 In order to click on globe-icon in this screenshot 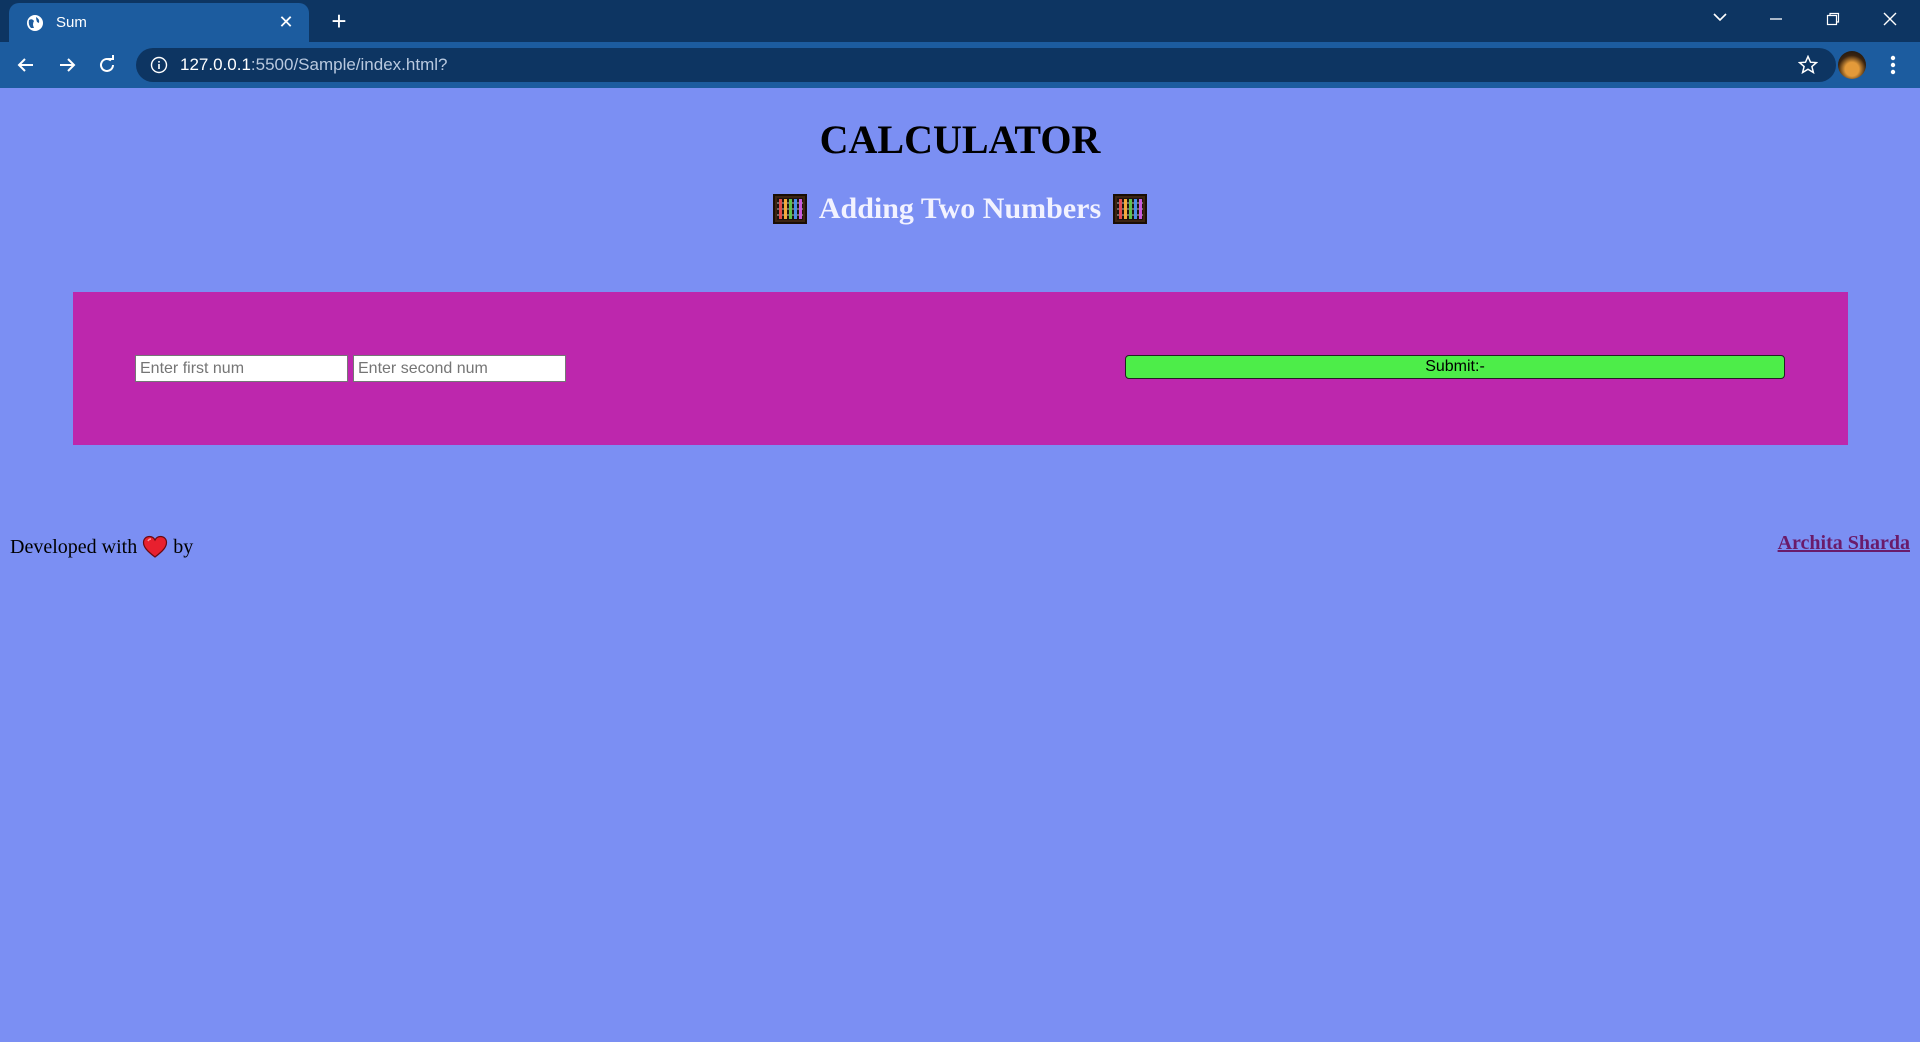, I will do `click(35, 22)`.